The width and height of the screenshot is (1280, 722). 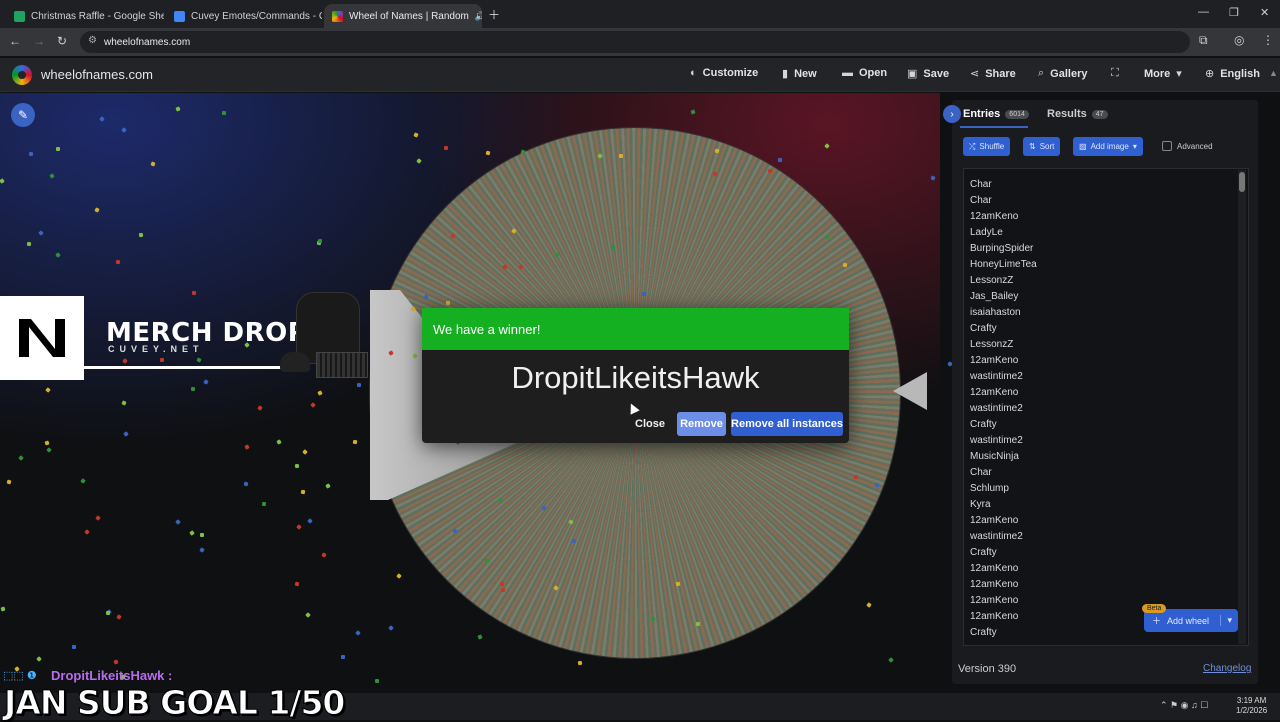 I want to click on browser-tab: Cuvey Emotes/Commands - Go ✕, so click(x=244, y=16).